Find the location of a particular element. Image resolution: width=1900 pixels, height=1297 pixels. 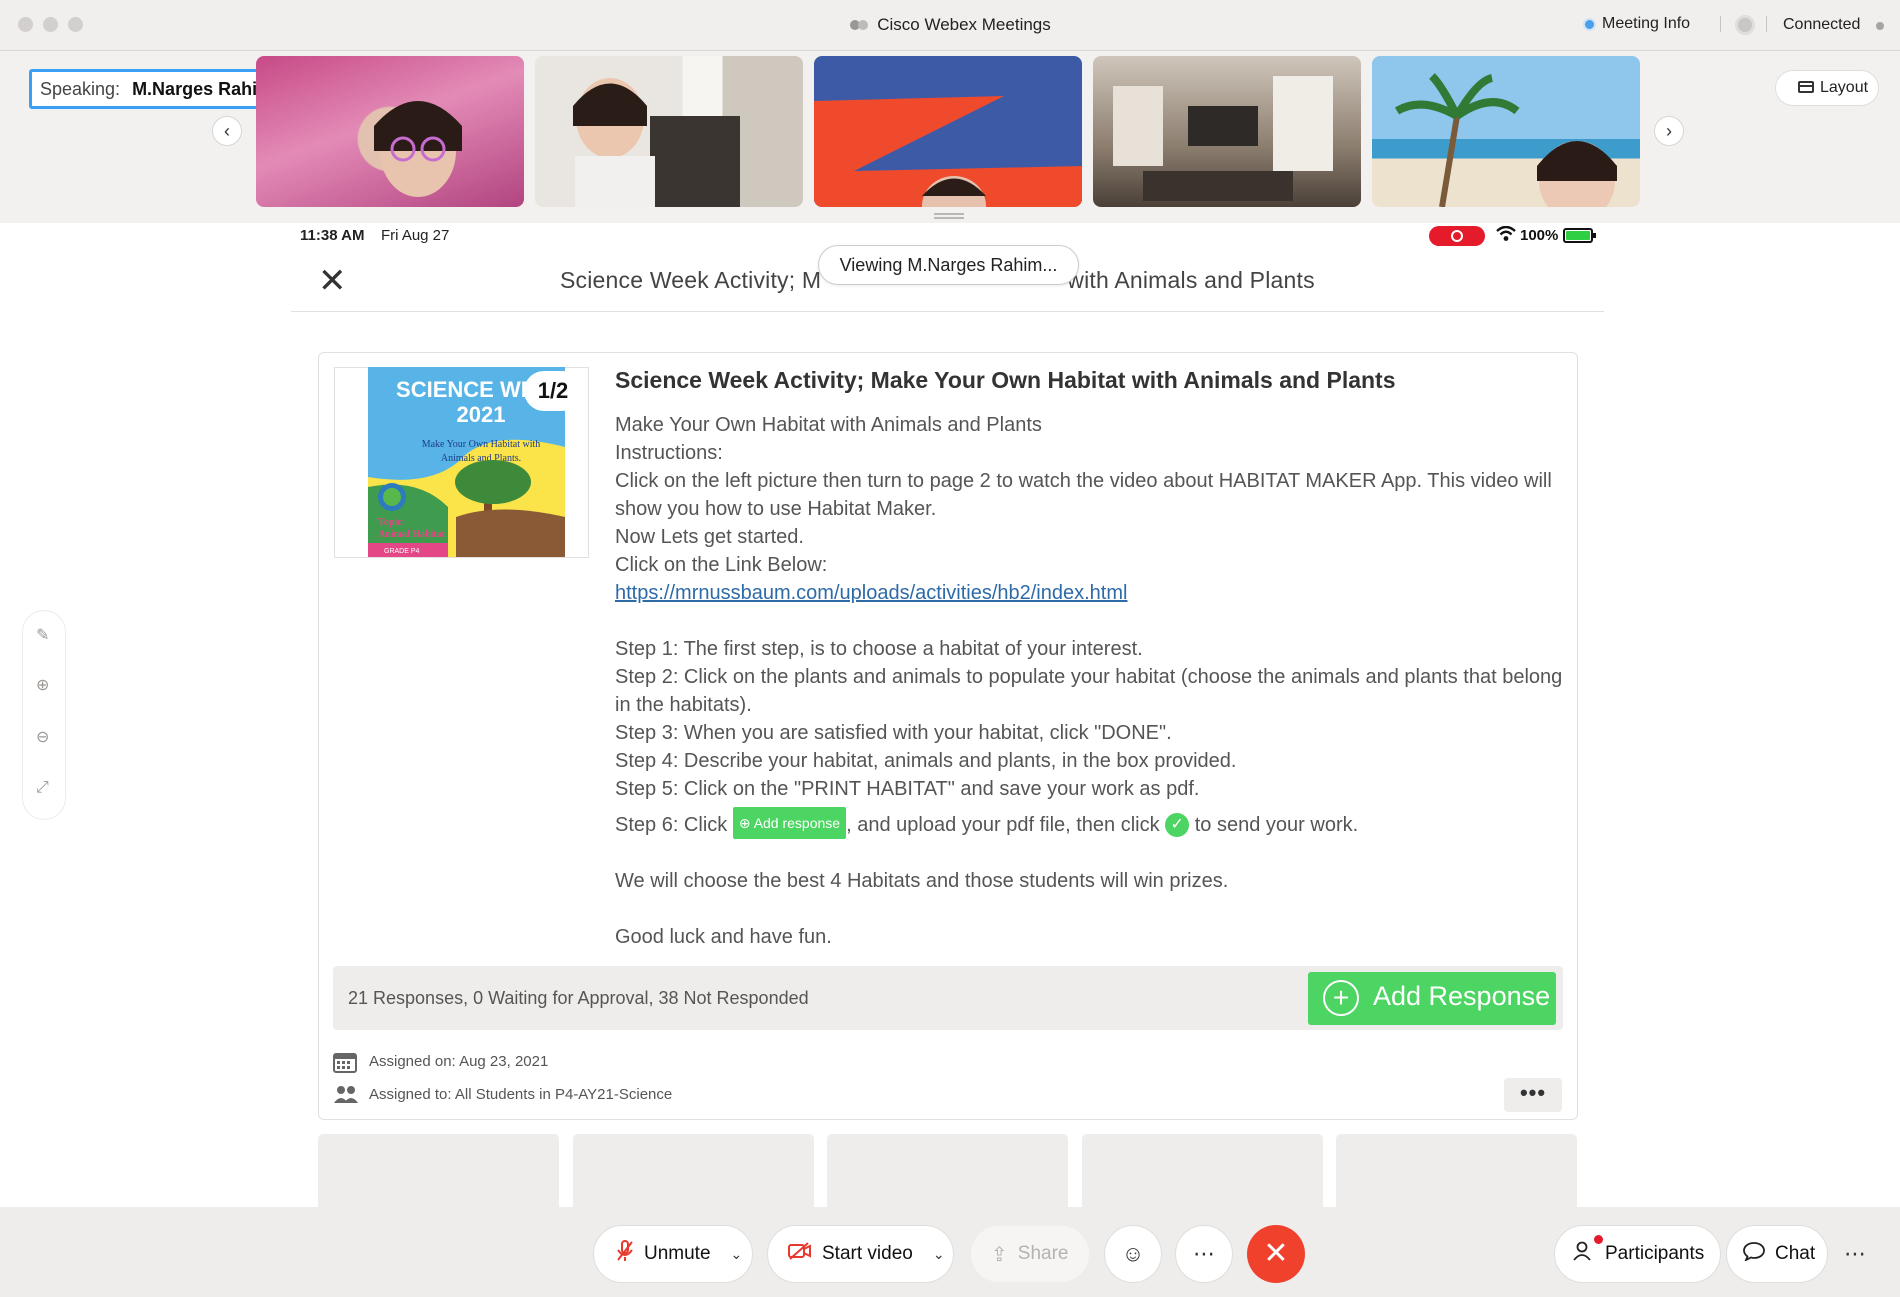

more-panels-button: ⋯ is located at coordinates (1855, 1254).